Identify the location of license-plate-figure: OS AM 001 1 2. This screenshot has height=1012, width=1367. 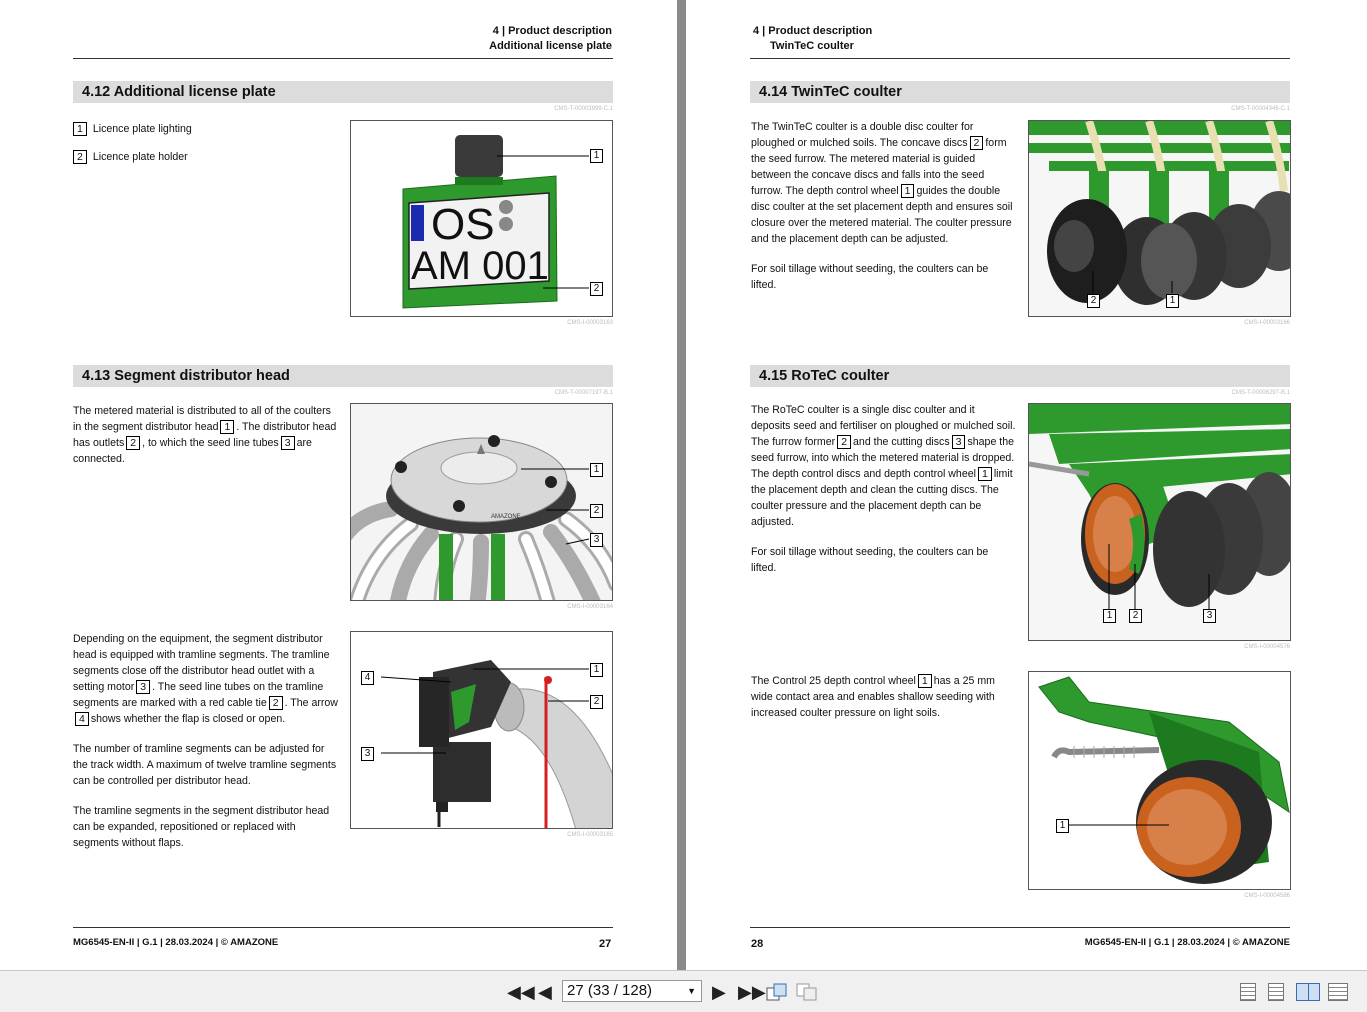
(481, 218).